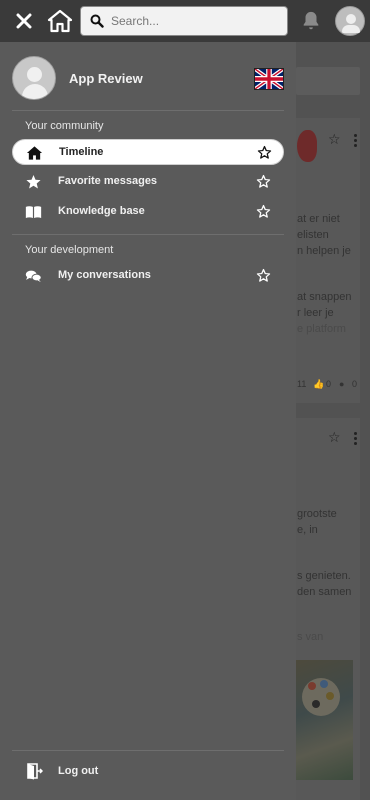  Describe the element at coordinates (108, 181) in the screenshot. I see `nav-label-favorite-messages: Favorite messages` at that location.